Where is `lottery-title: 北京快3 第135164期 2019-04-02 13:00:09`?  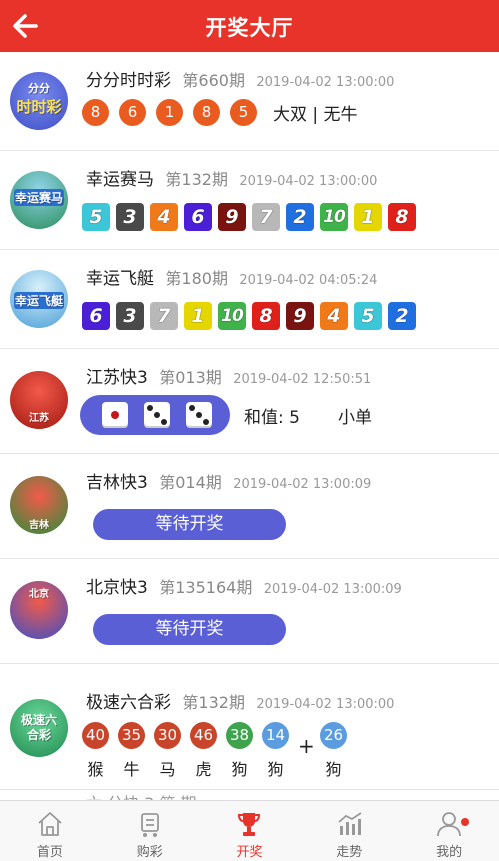 lottery-title: 北京快3 第135164期 2019-04-02 13:00:09 is located at coordinates (244, 585).